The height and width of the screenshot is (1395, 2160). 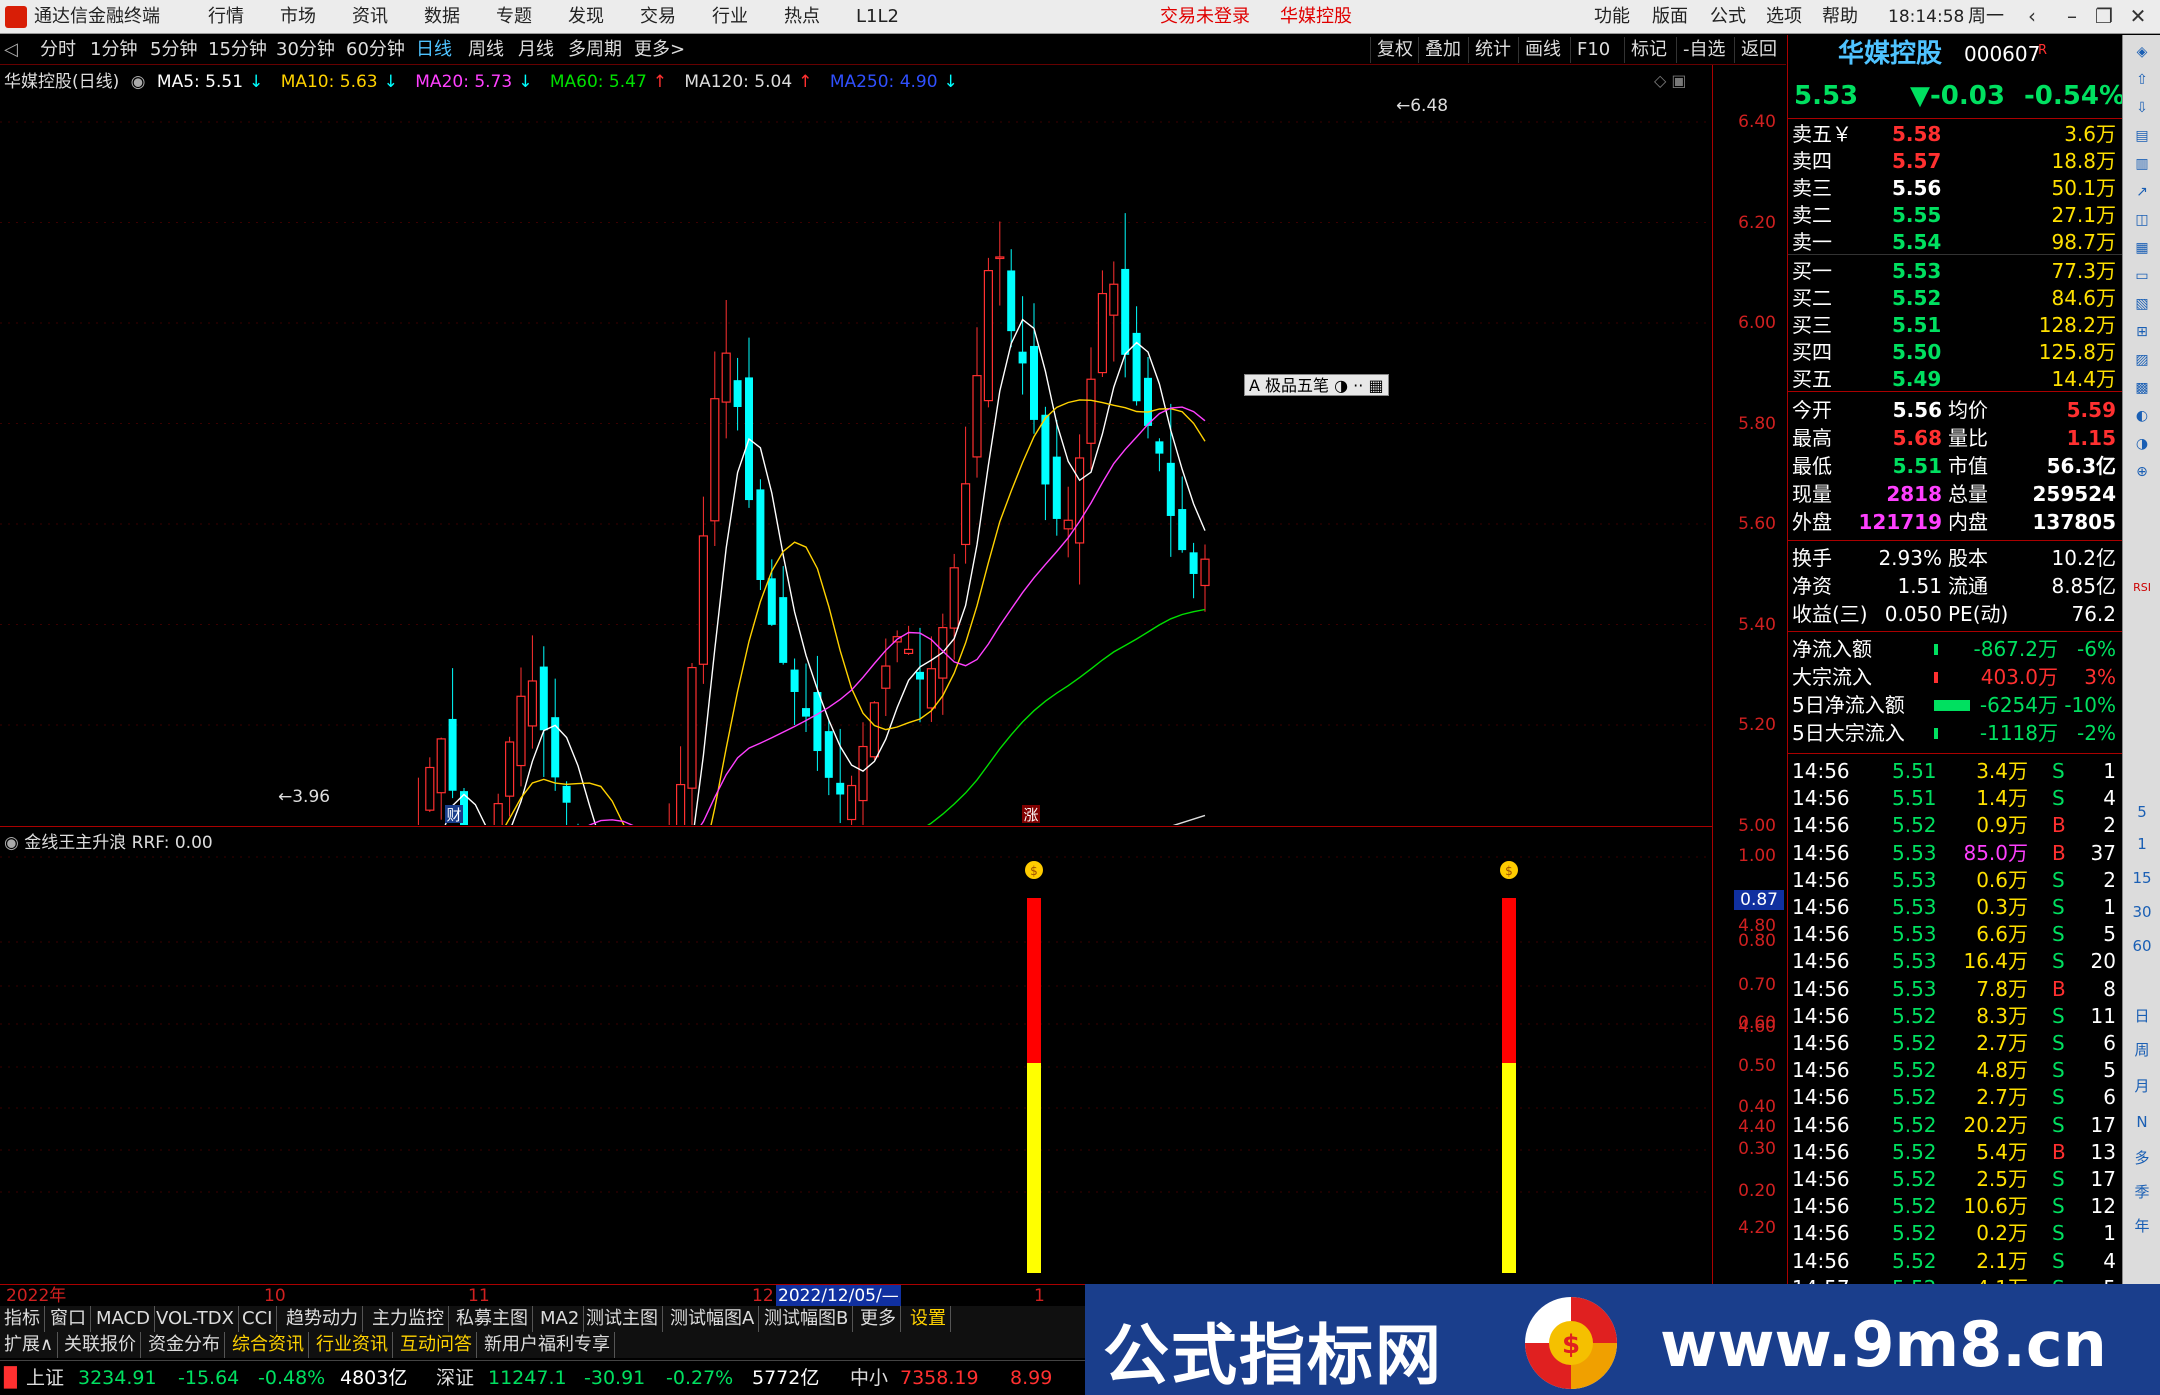 I want to click on side-period-1: 1, so click(x=2142, y=844).